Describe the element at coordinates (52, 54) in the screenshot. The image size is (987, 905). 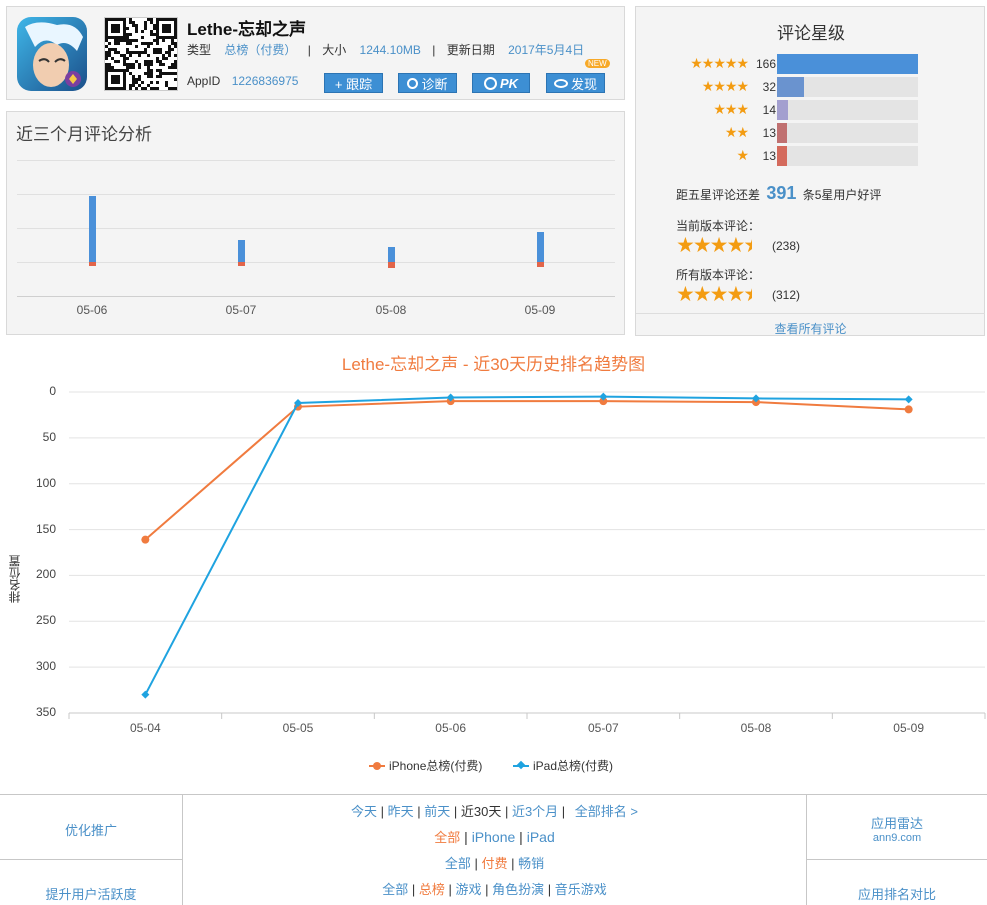
I see `app-icon` at that location.